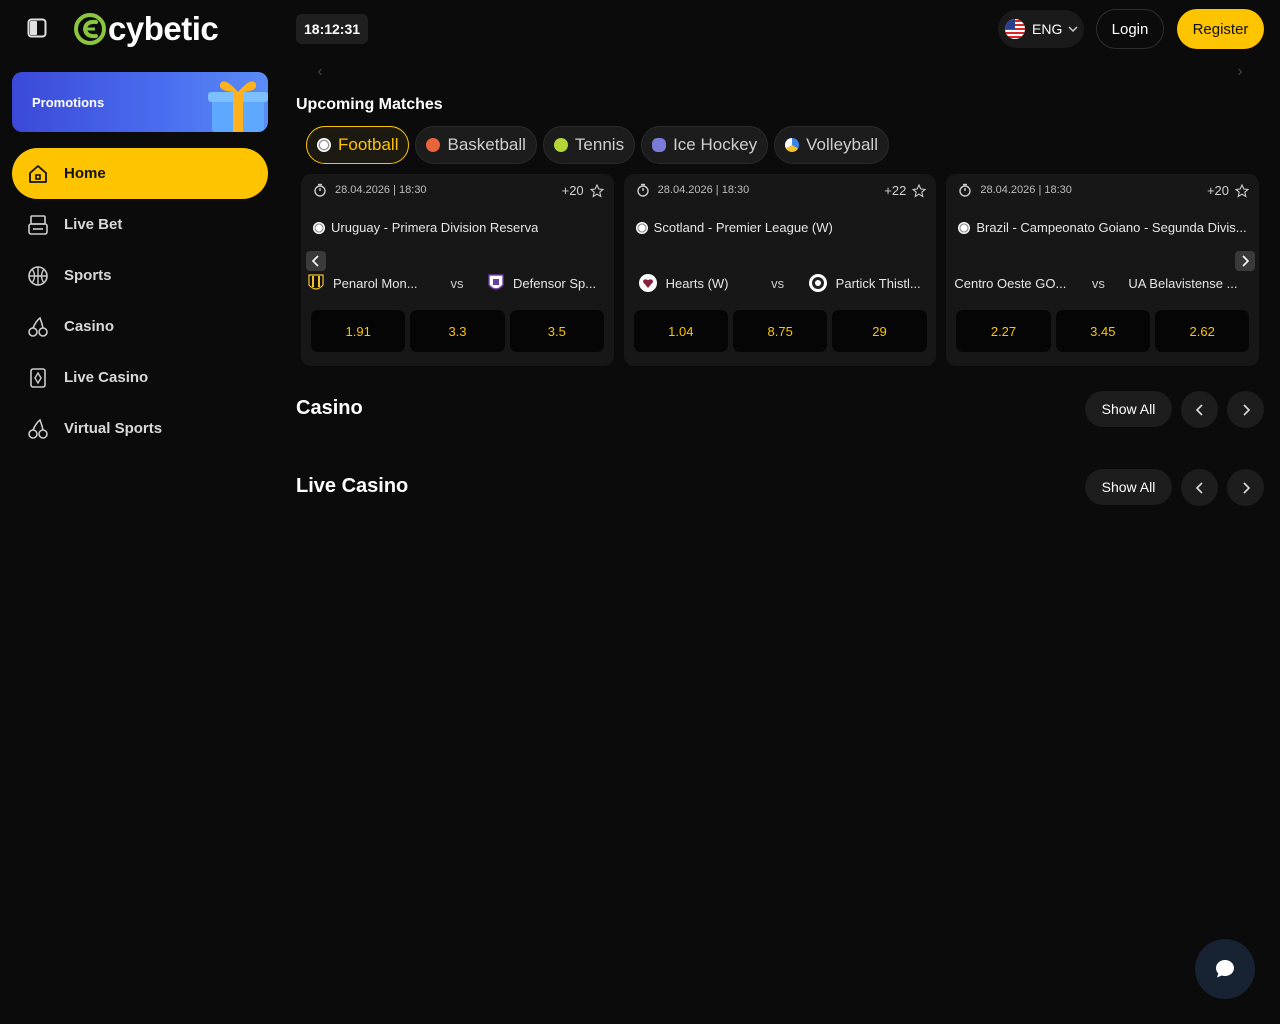 This screenshot has width=1280, height=1024. I want to click on sidebar-item-sports: Sports, so click(140, 275).